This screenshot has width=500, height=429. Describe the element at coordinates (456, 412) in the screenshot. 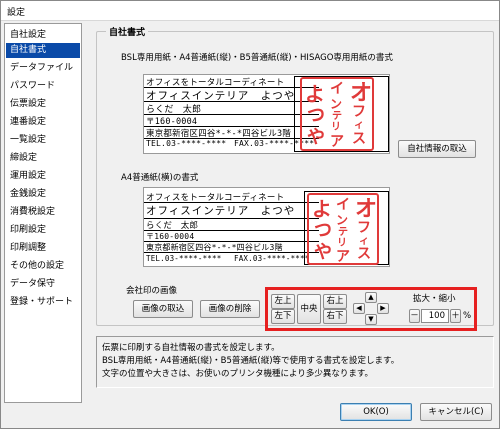

I see `cancel-button: キャンセル(C)` at that location.